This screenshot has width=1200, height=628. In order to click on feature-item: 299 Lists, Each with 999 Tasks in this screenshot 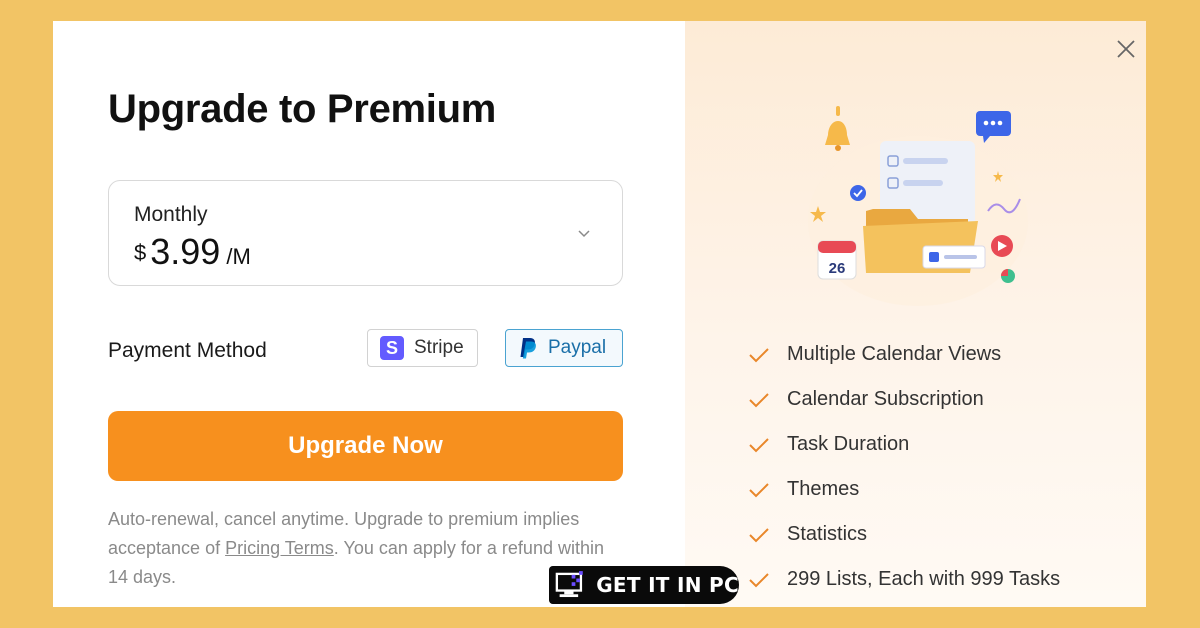, I will do `click(904, 579)`.